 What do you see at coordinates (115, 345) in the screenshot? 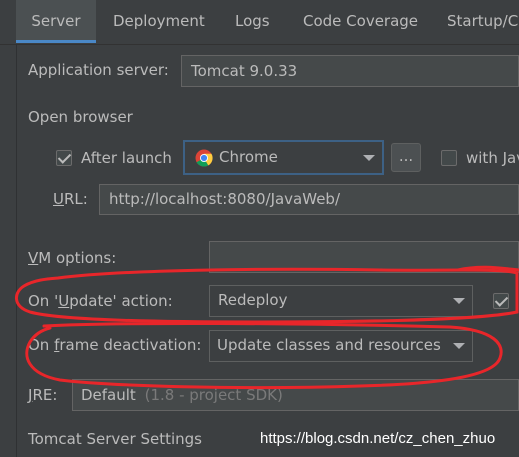
I see `on-frame-deactivation-label: On frame deactivation:` at bounding box center [115, 345].